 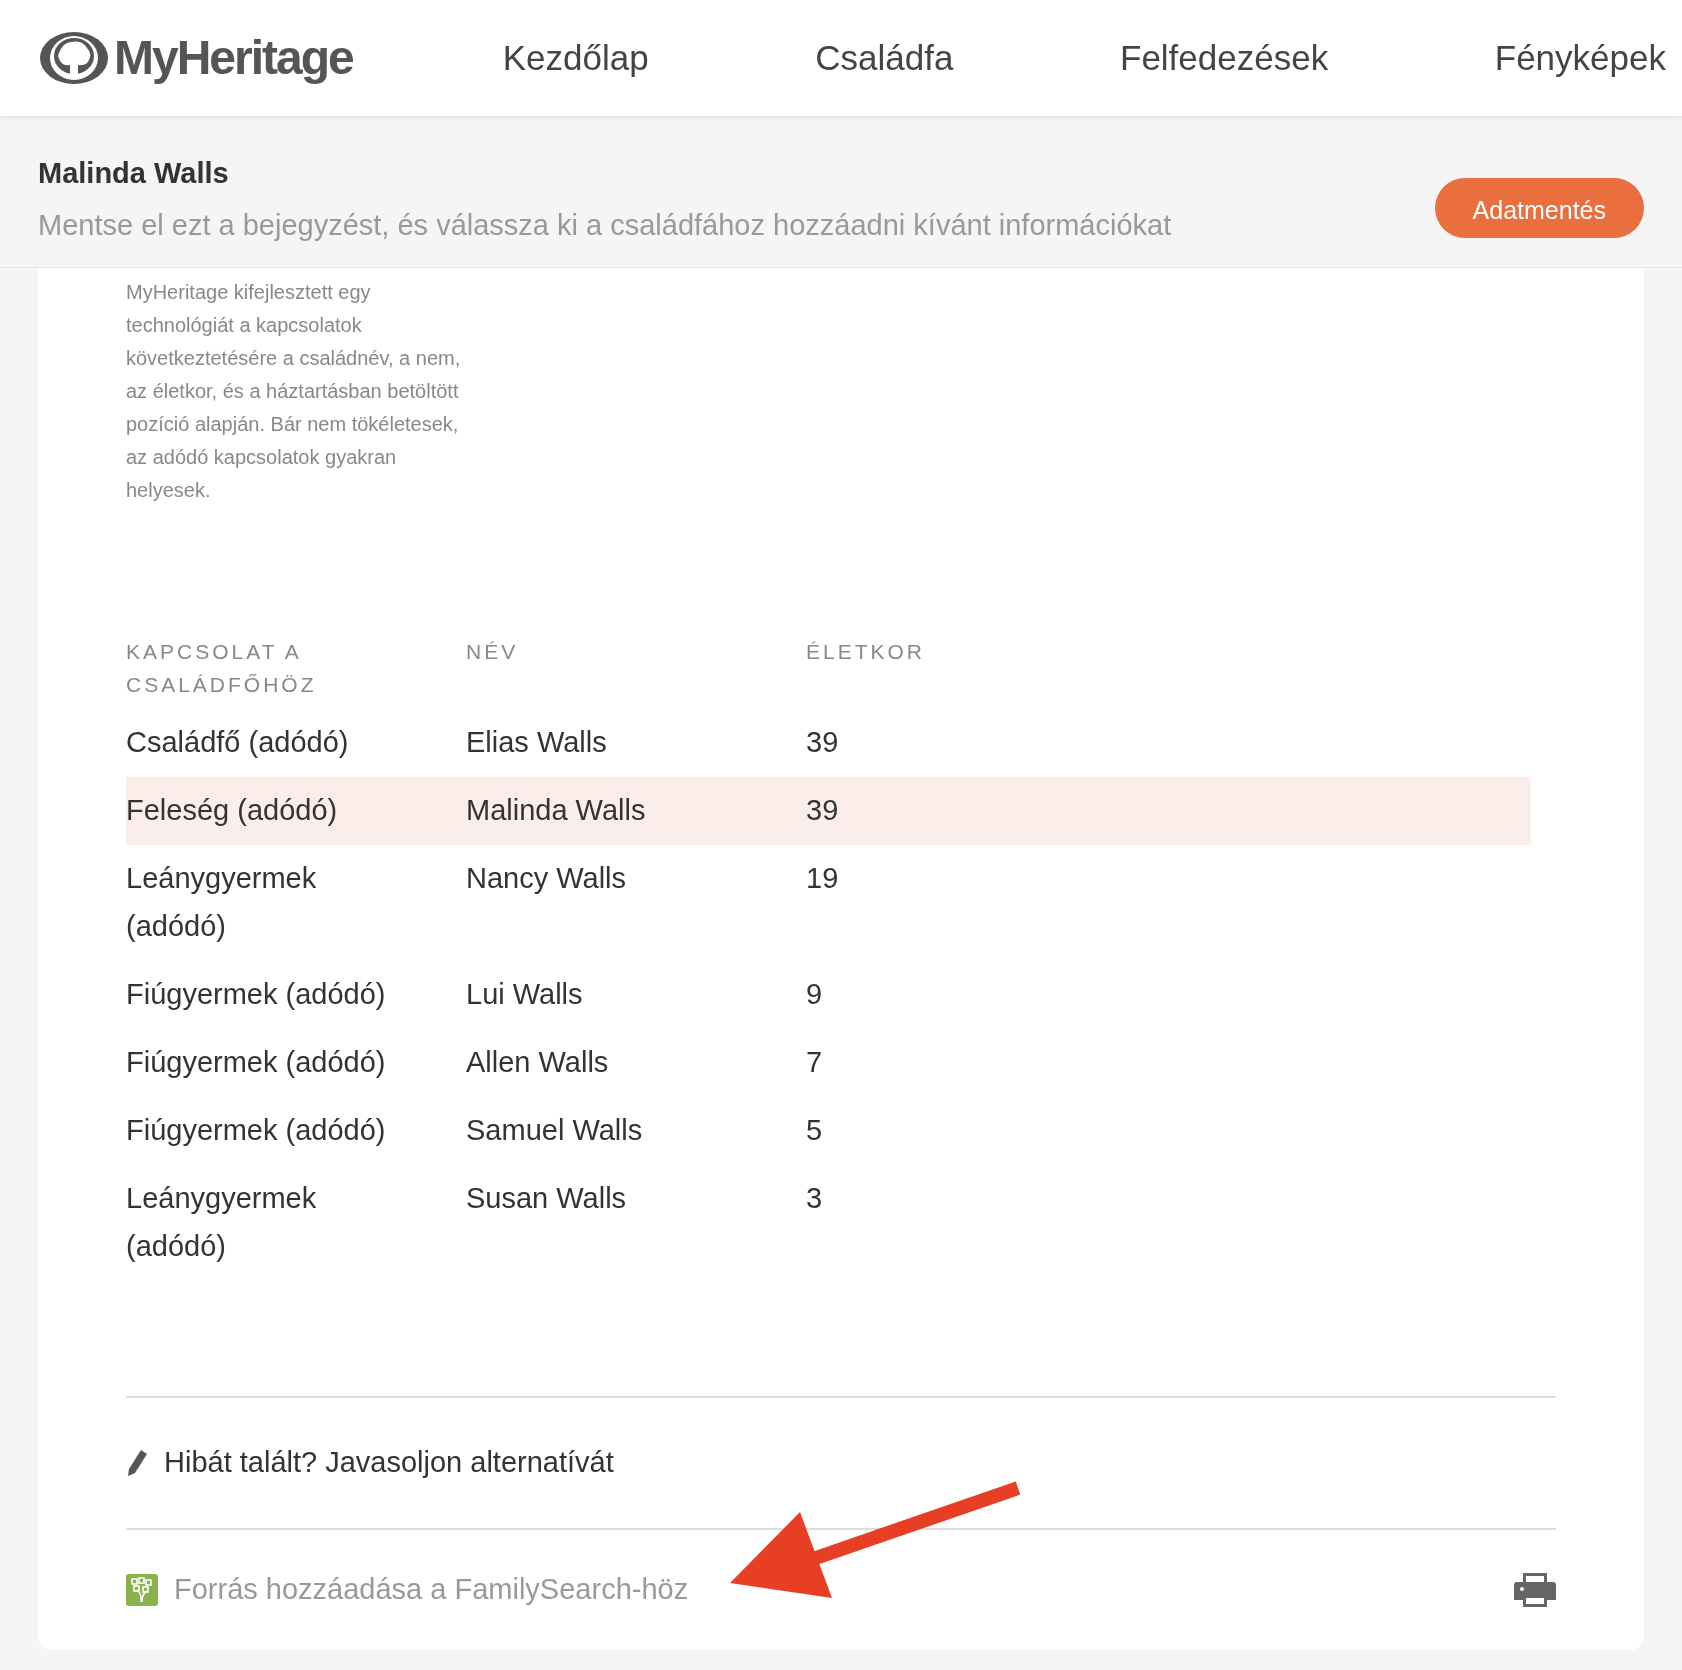 I want to click on table-cell-text: Allen Walls, so click(x=538, y=1062).